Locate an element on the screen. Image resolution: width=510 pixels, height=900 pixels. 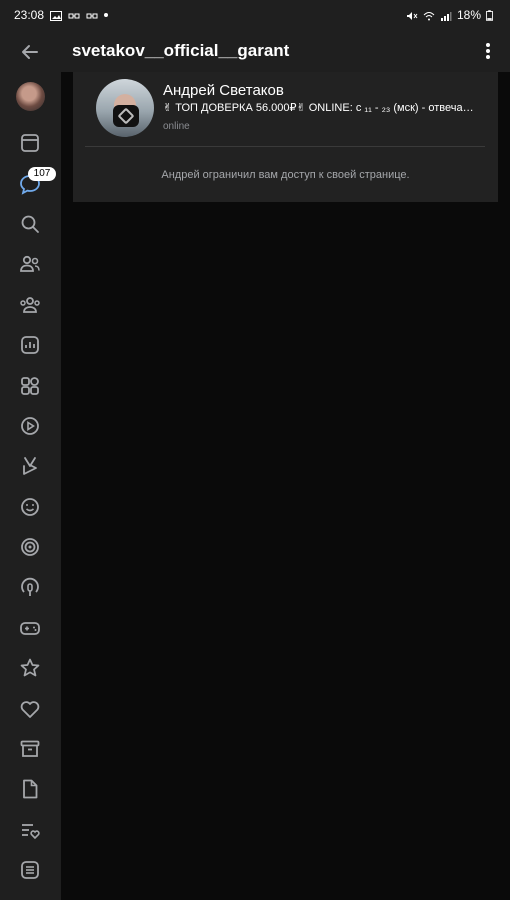
sidebar-item-settings is located at coordinates (30, 870).